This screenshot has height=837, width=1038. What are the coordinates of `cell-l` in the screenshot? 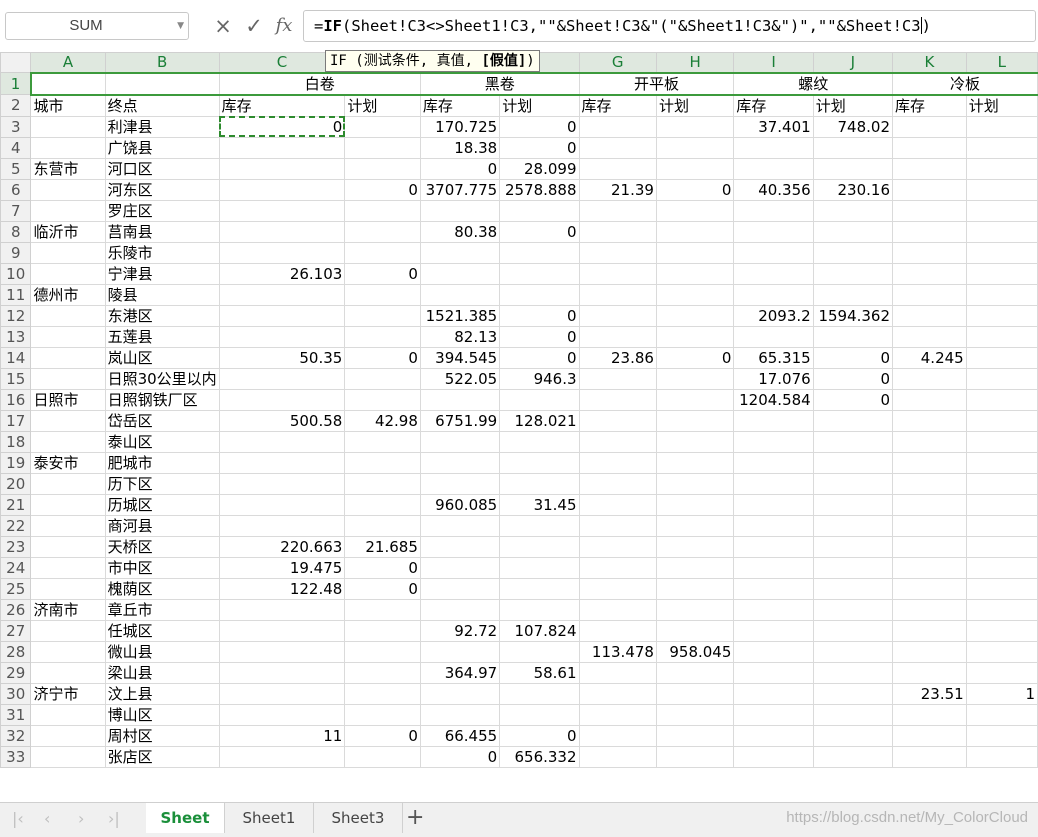 It's located at (1001, 546).